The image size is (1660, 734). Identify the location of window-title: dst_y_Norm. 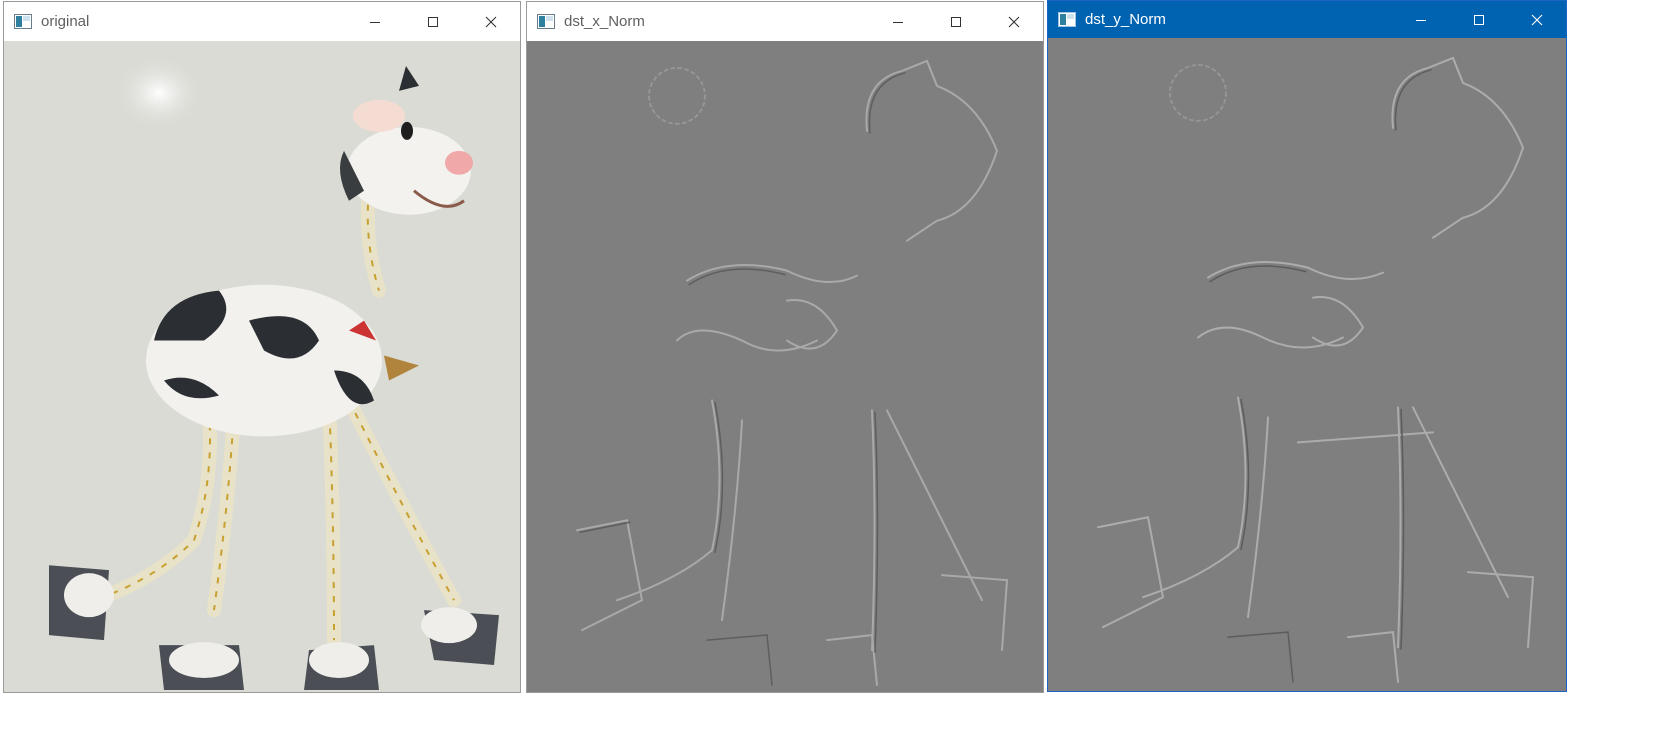
(1125, 19).